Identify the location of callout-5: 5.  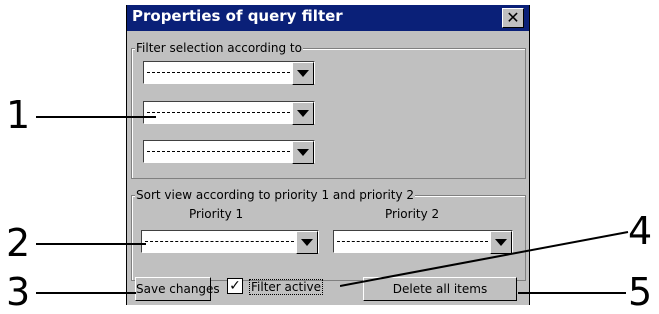
(640, 292).